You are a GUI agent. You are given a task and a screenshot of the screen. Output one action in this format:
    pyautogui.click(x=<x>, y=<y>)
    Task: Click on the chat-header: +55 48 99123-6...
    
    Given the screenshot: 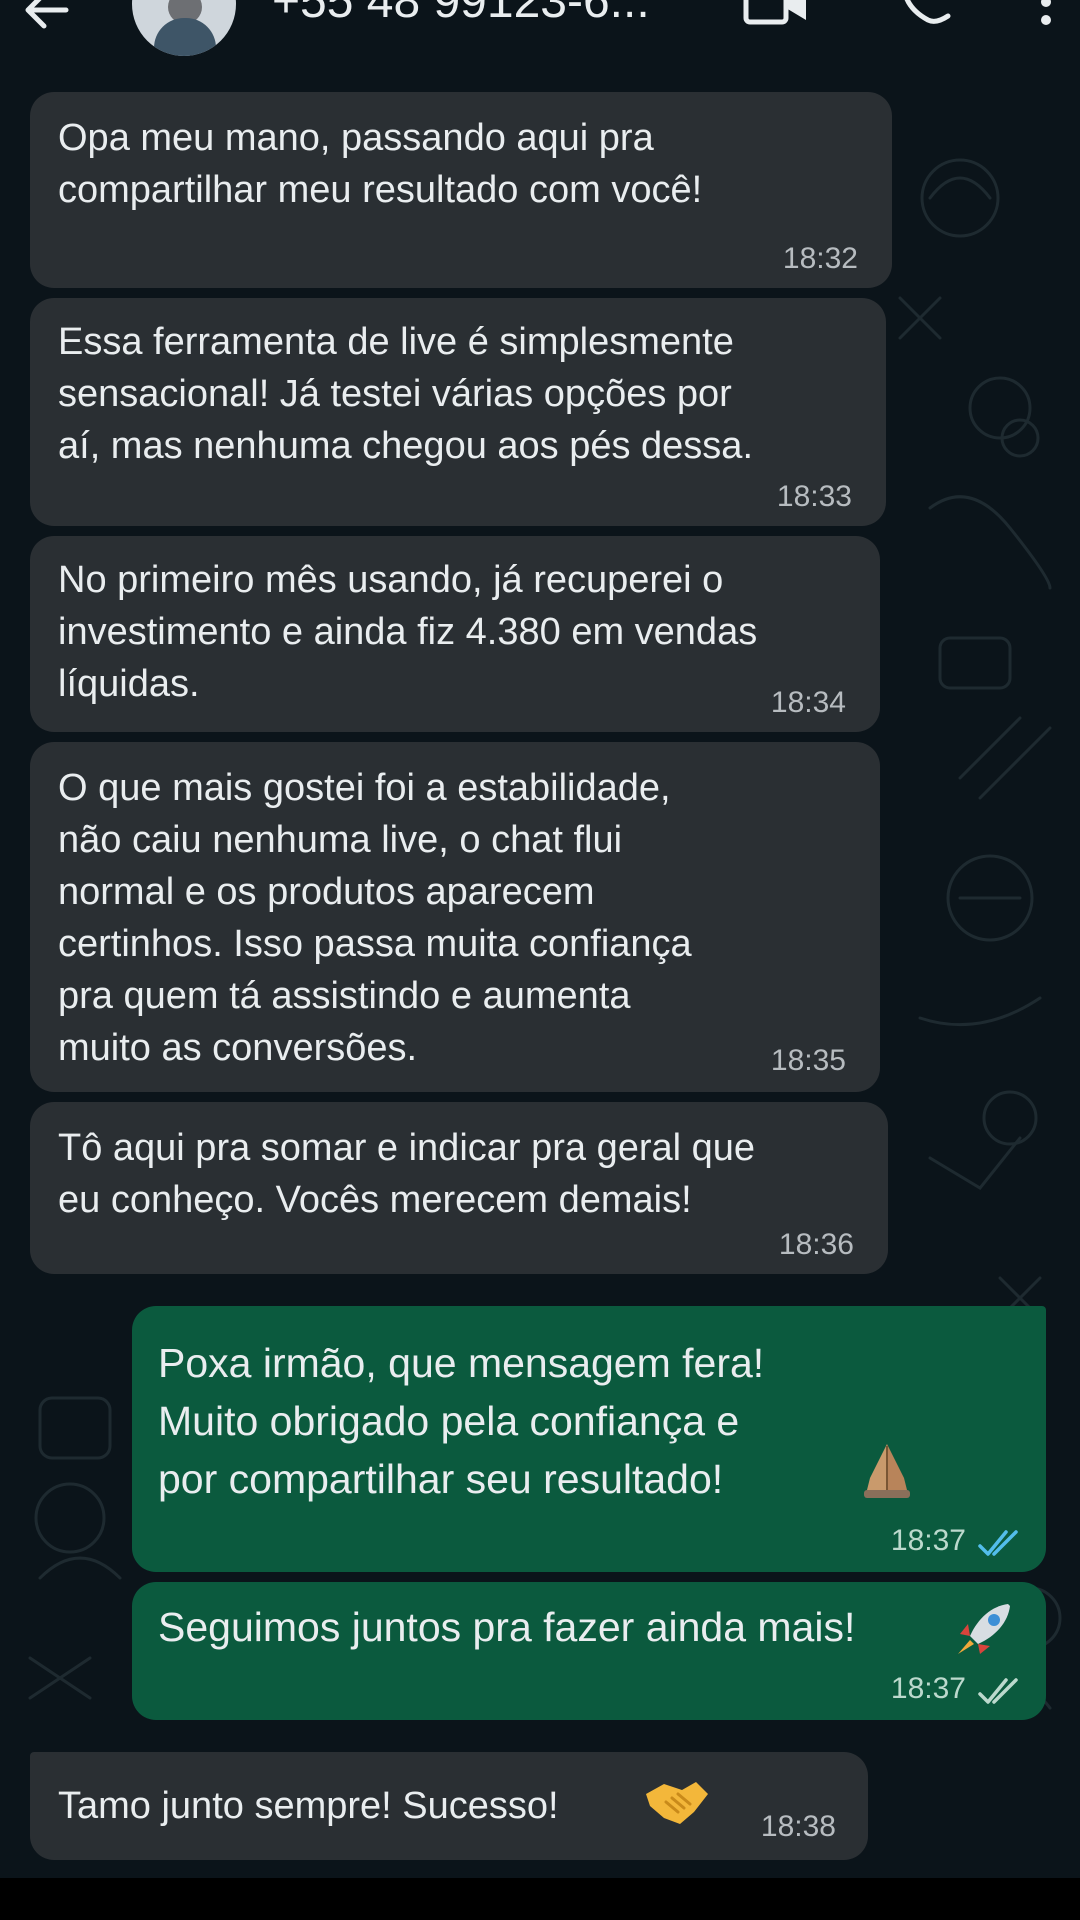 What is the action you would take?
    pyautogui.click(x=540, y=39)
    